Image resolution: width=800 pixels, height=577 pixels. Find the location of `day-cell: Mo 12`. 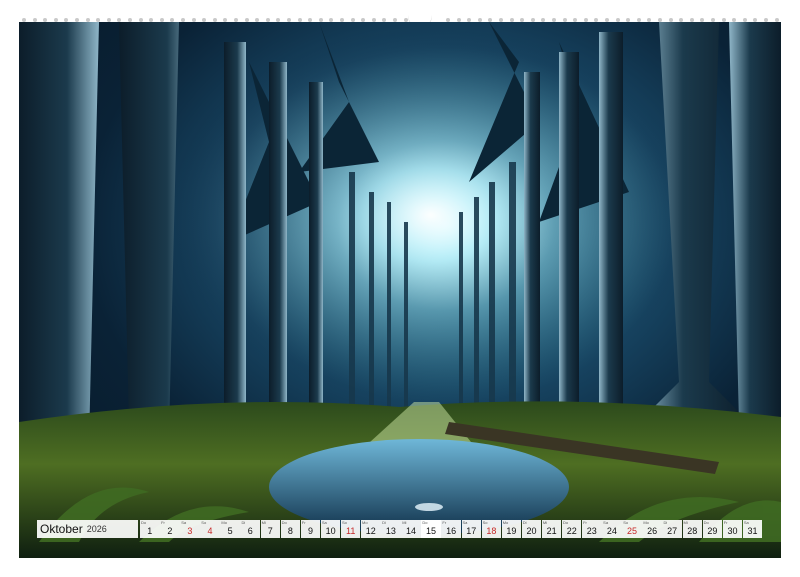

day-cell: Mo 12 is located at coordinates (371, 529).